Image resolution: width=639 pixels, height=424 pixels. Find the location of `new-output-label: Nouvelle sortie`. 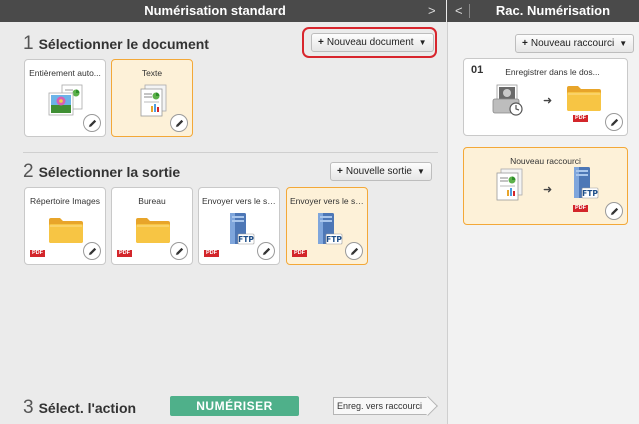

new-output-label: Nouvelle sortie is located at coordinates (378, 171).